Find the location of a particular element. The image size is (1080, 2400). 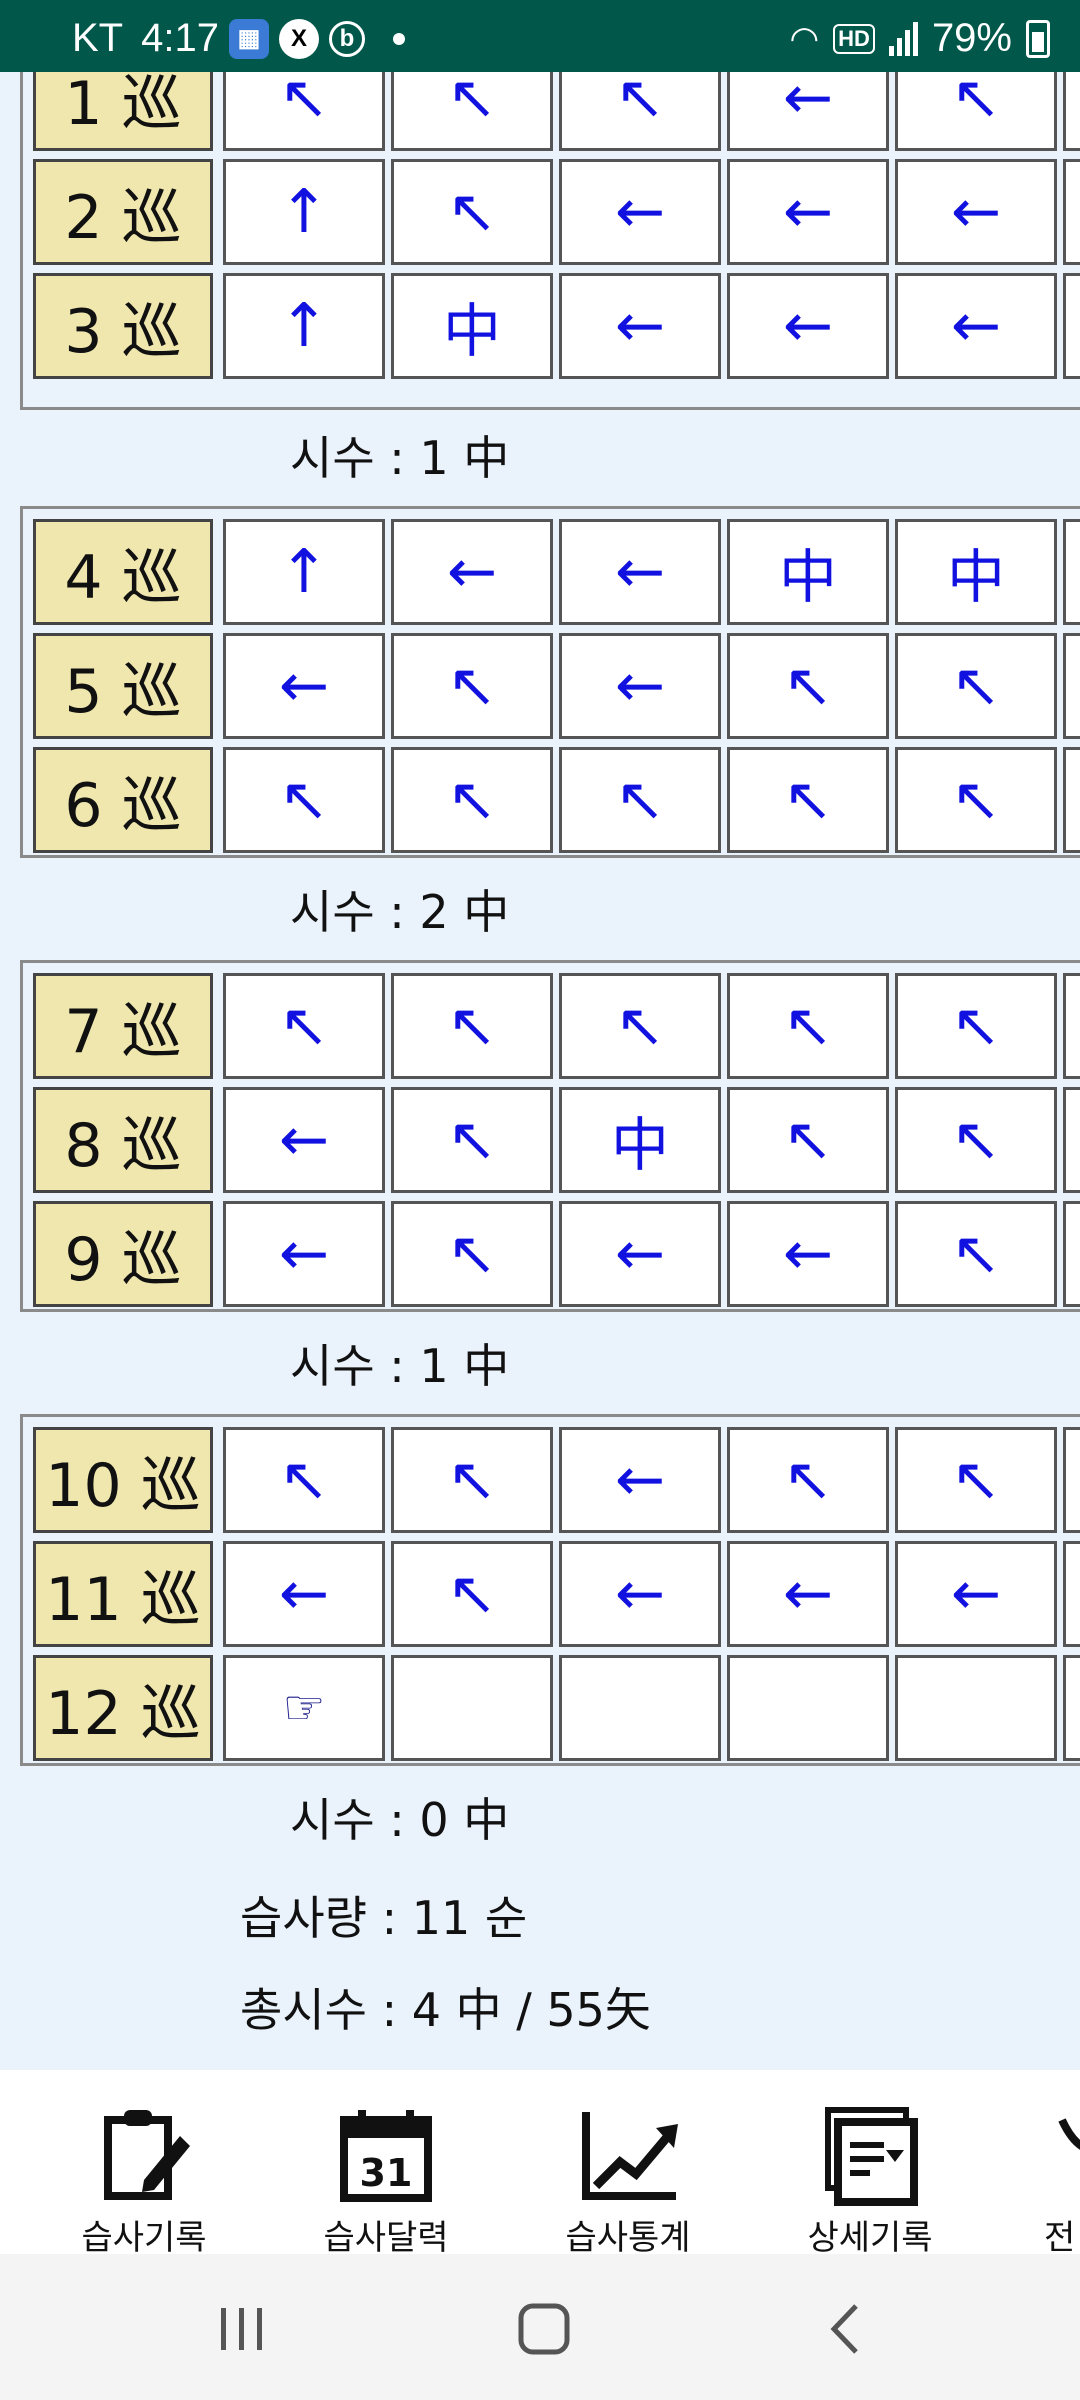

nav-statistics: 습사통계 is located at coordinates (628, 2180).